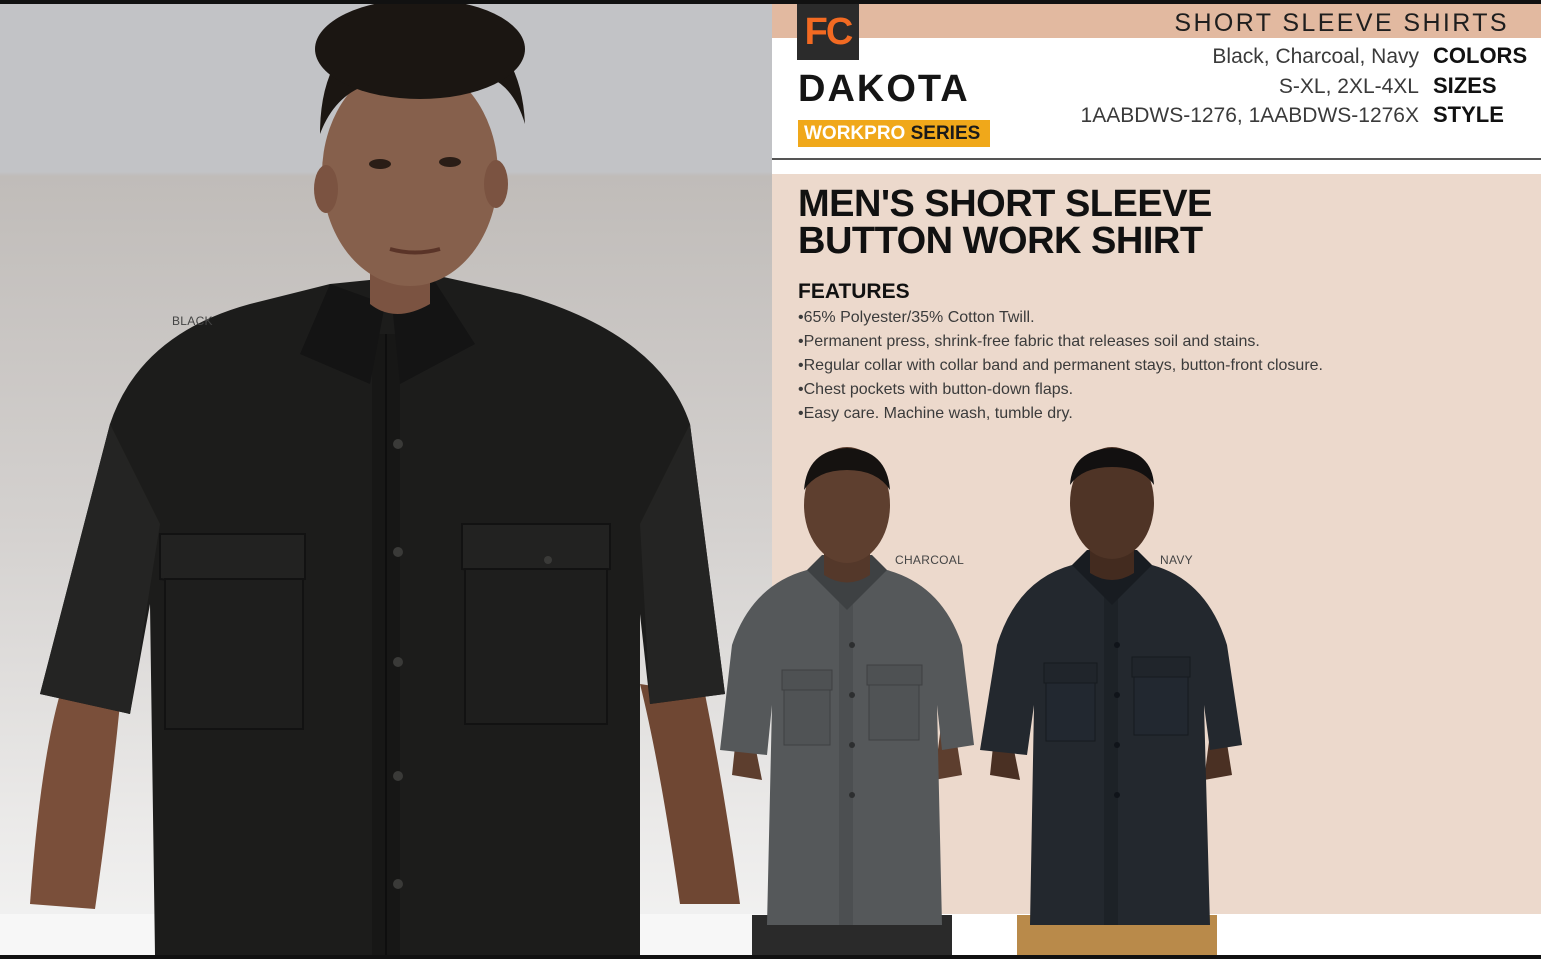 This screenshot has width=1541, height=959. I want to click on charcoal-shirt-model-illustration, so click(847, 701).